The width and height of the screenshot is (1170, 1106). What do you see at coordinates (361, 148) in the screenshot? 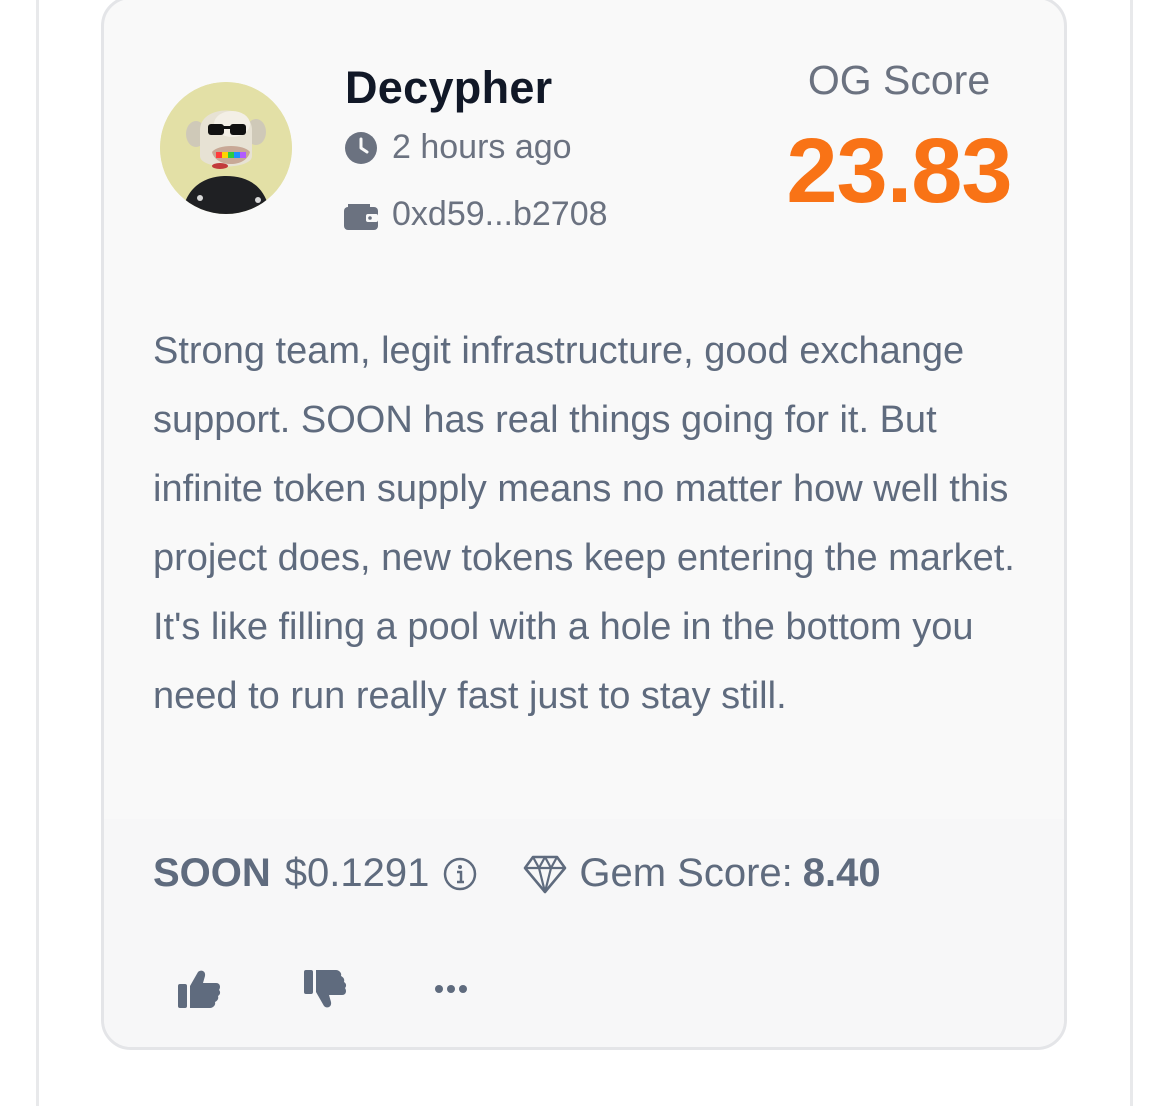
I see `clock-icon` at bounding box center [361, 148].